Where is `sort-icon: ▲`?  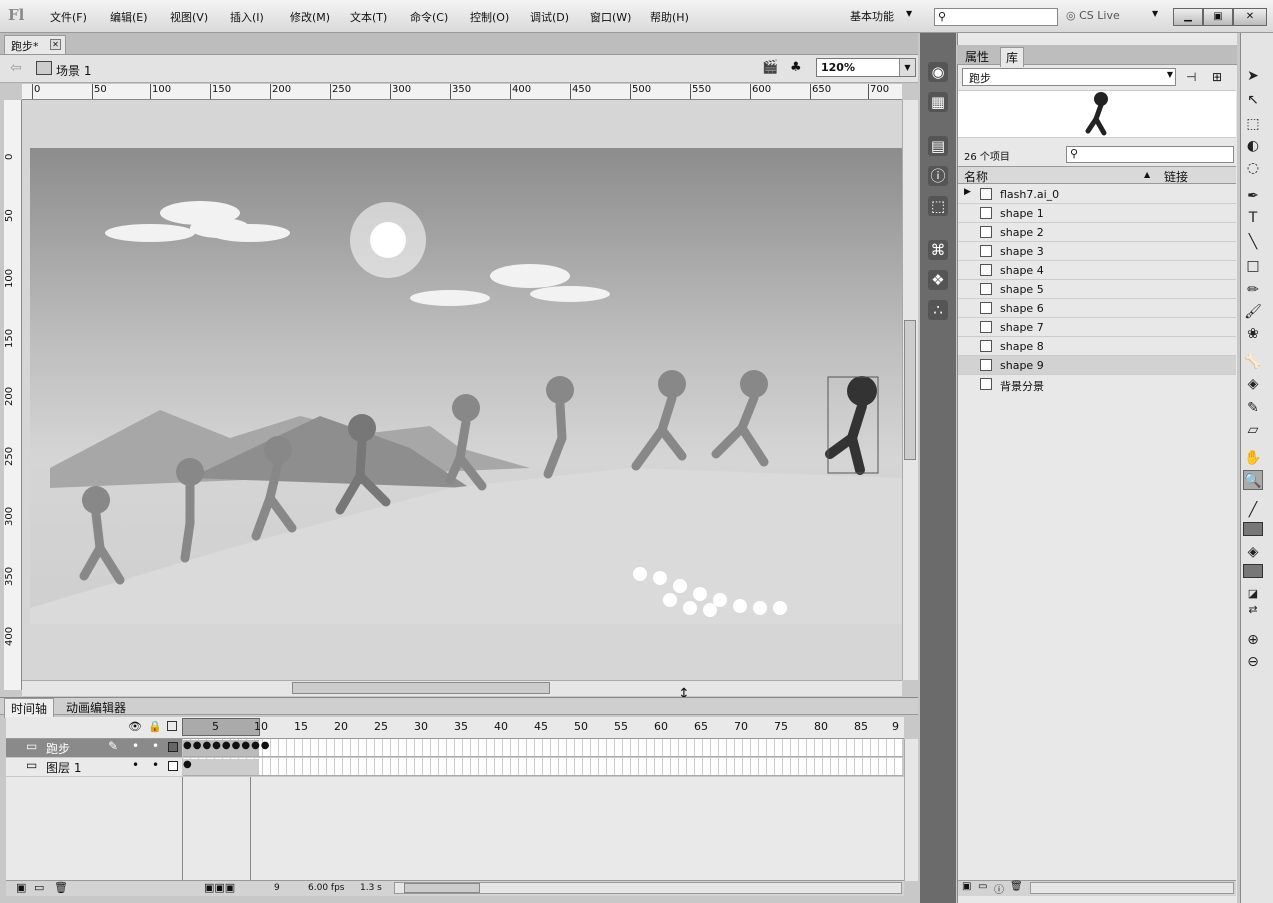 sort-icon: ▲ is located at coordinates (1147, 174).